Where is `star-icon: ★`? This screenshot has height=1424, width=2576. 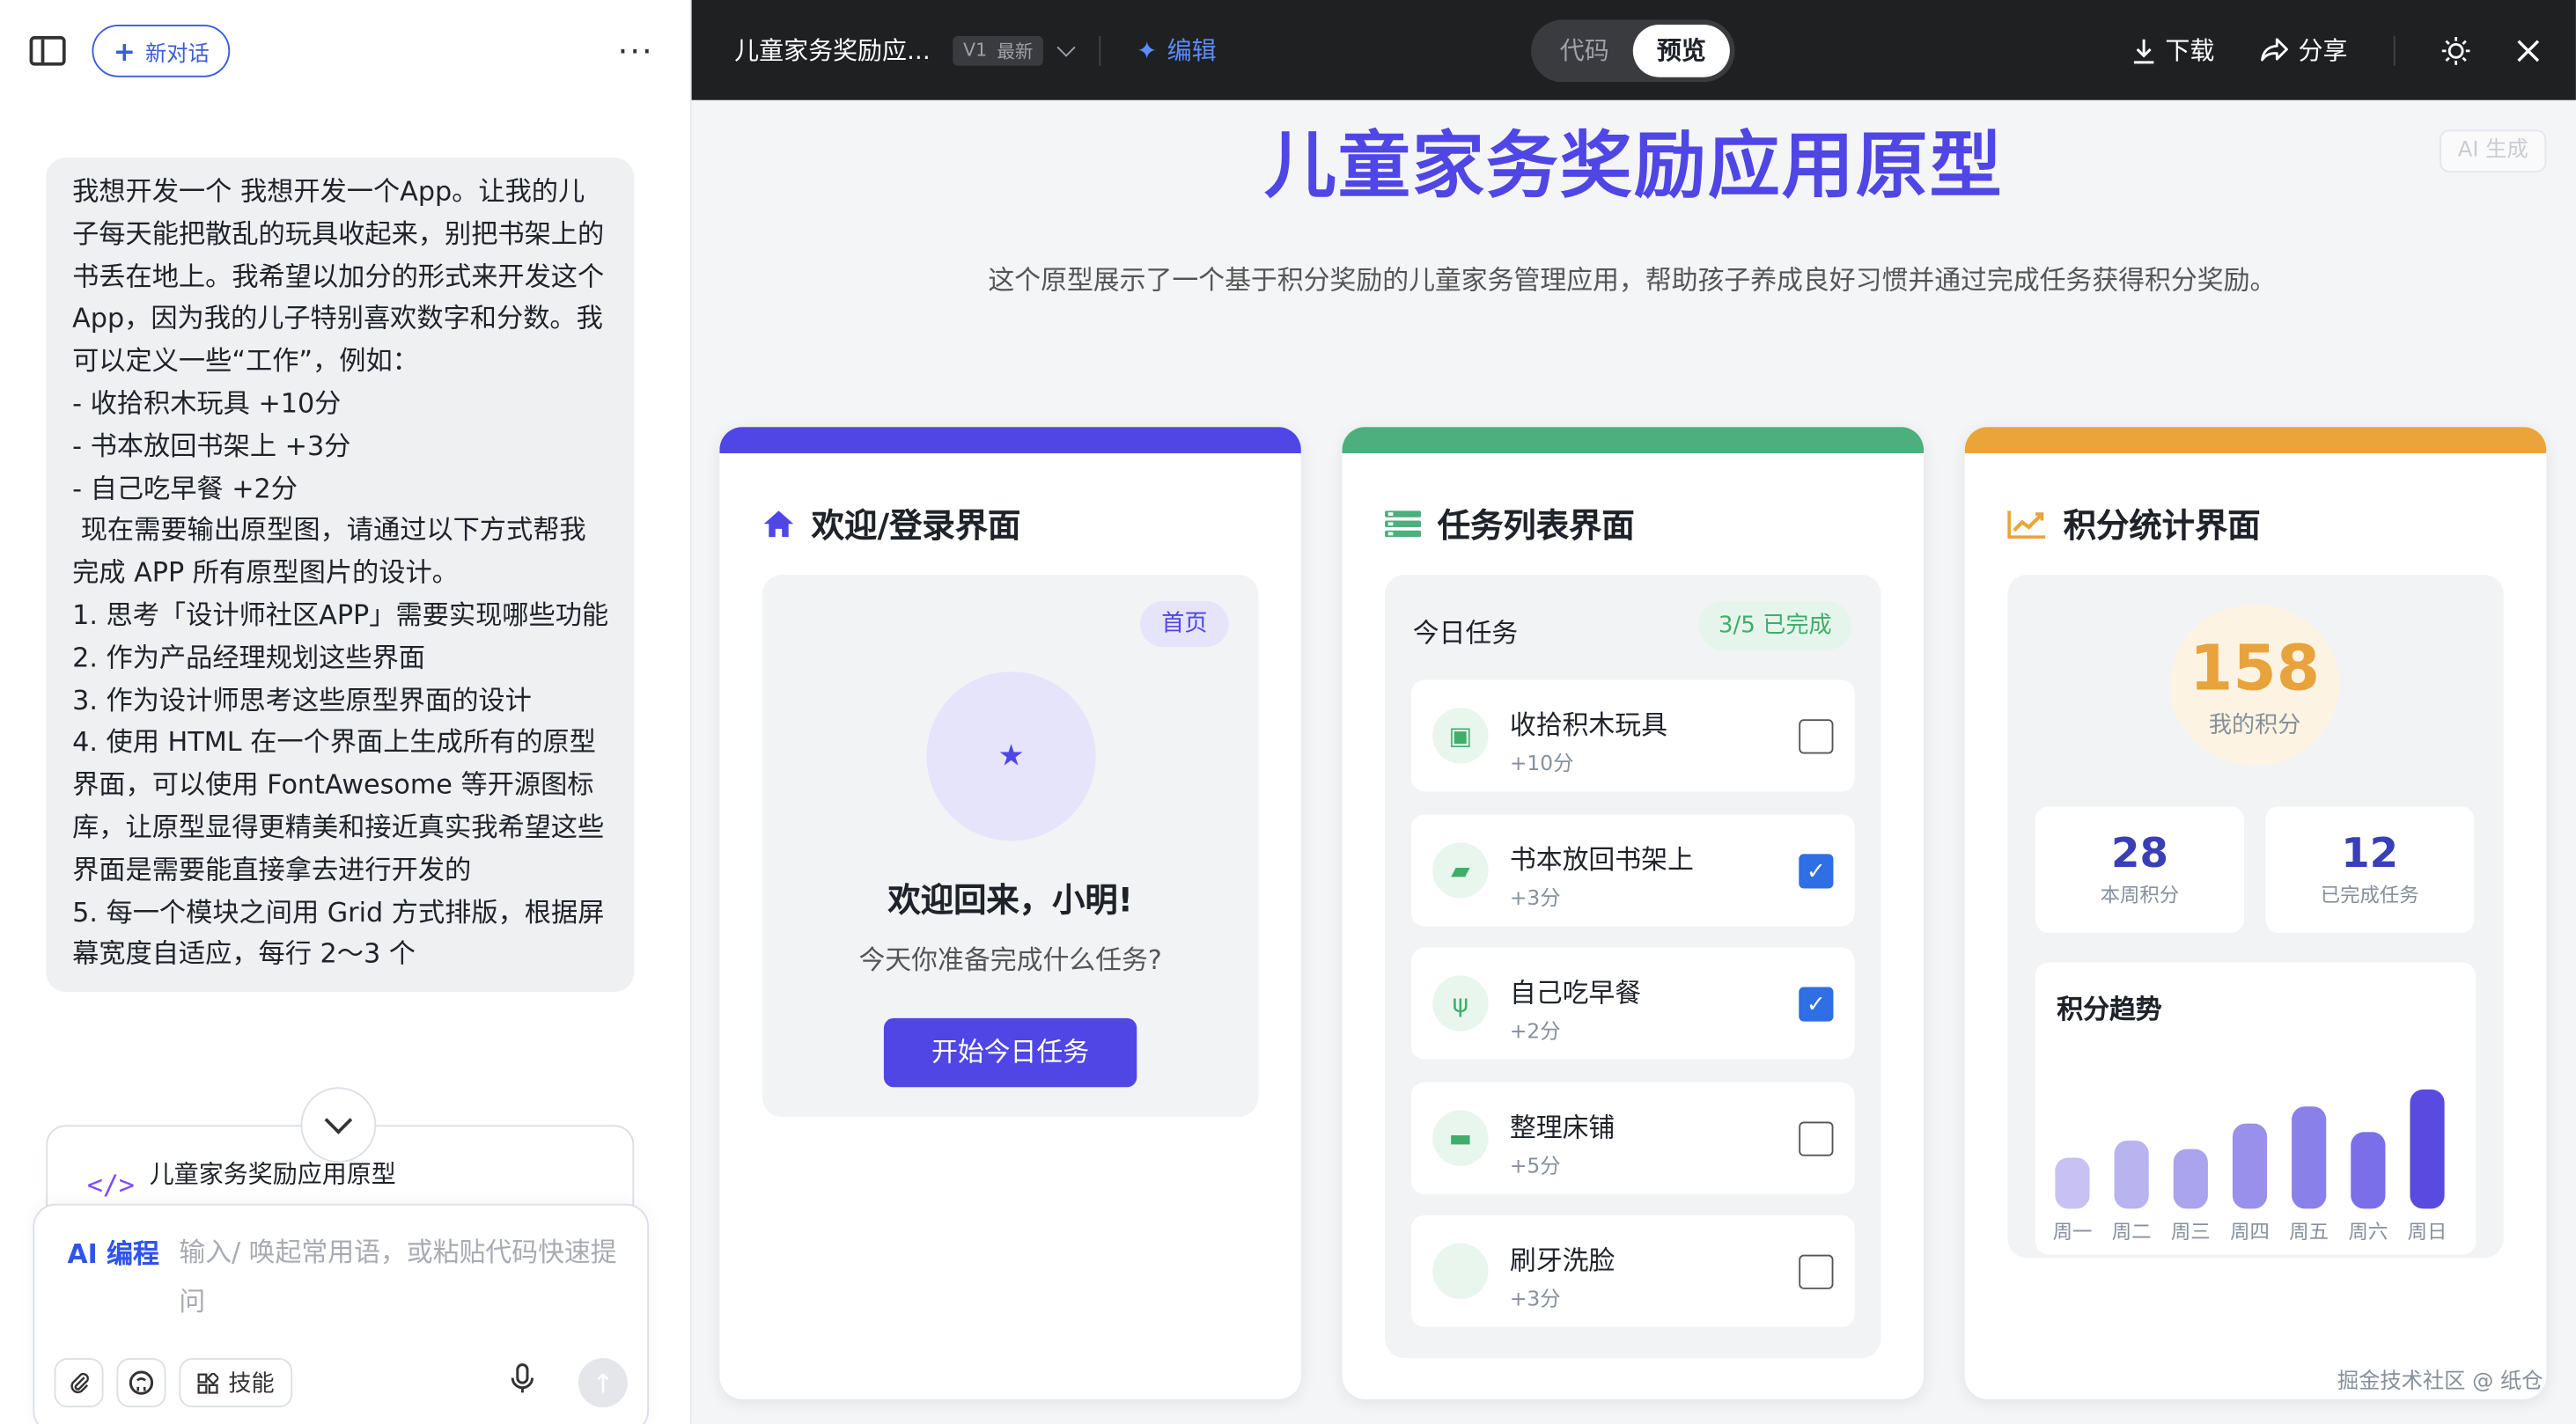
star-icon: ★ is located at coordinates (1011, 756).